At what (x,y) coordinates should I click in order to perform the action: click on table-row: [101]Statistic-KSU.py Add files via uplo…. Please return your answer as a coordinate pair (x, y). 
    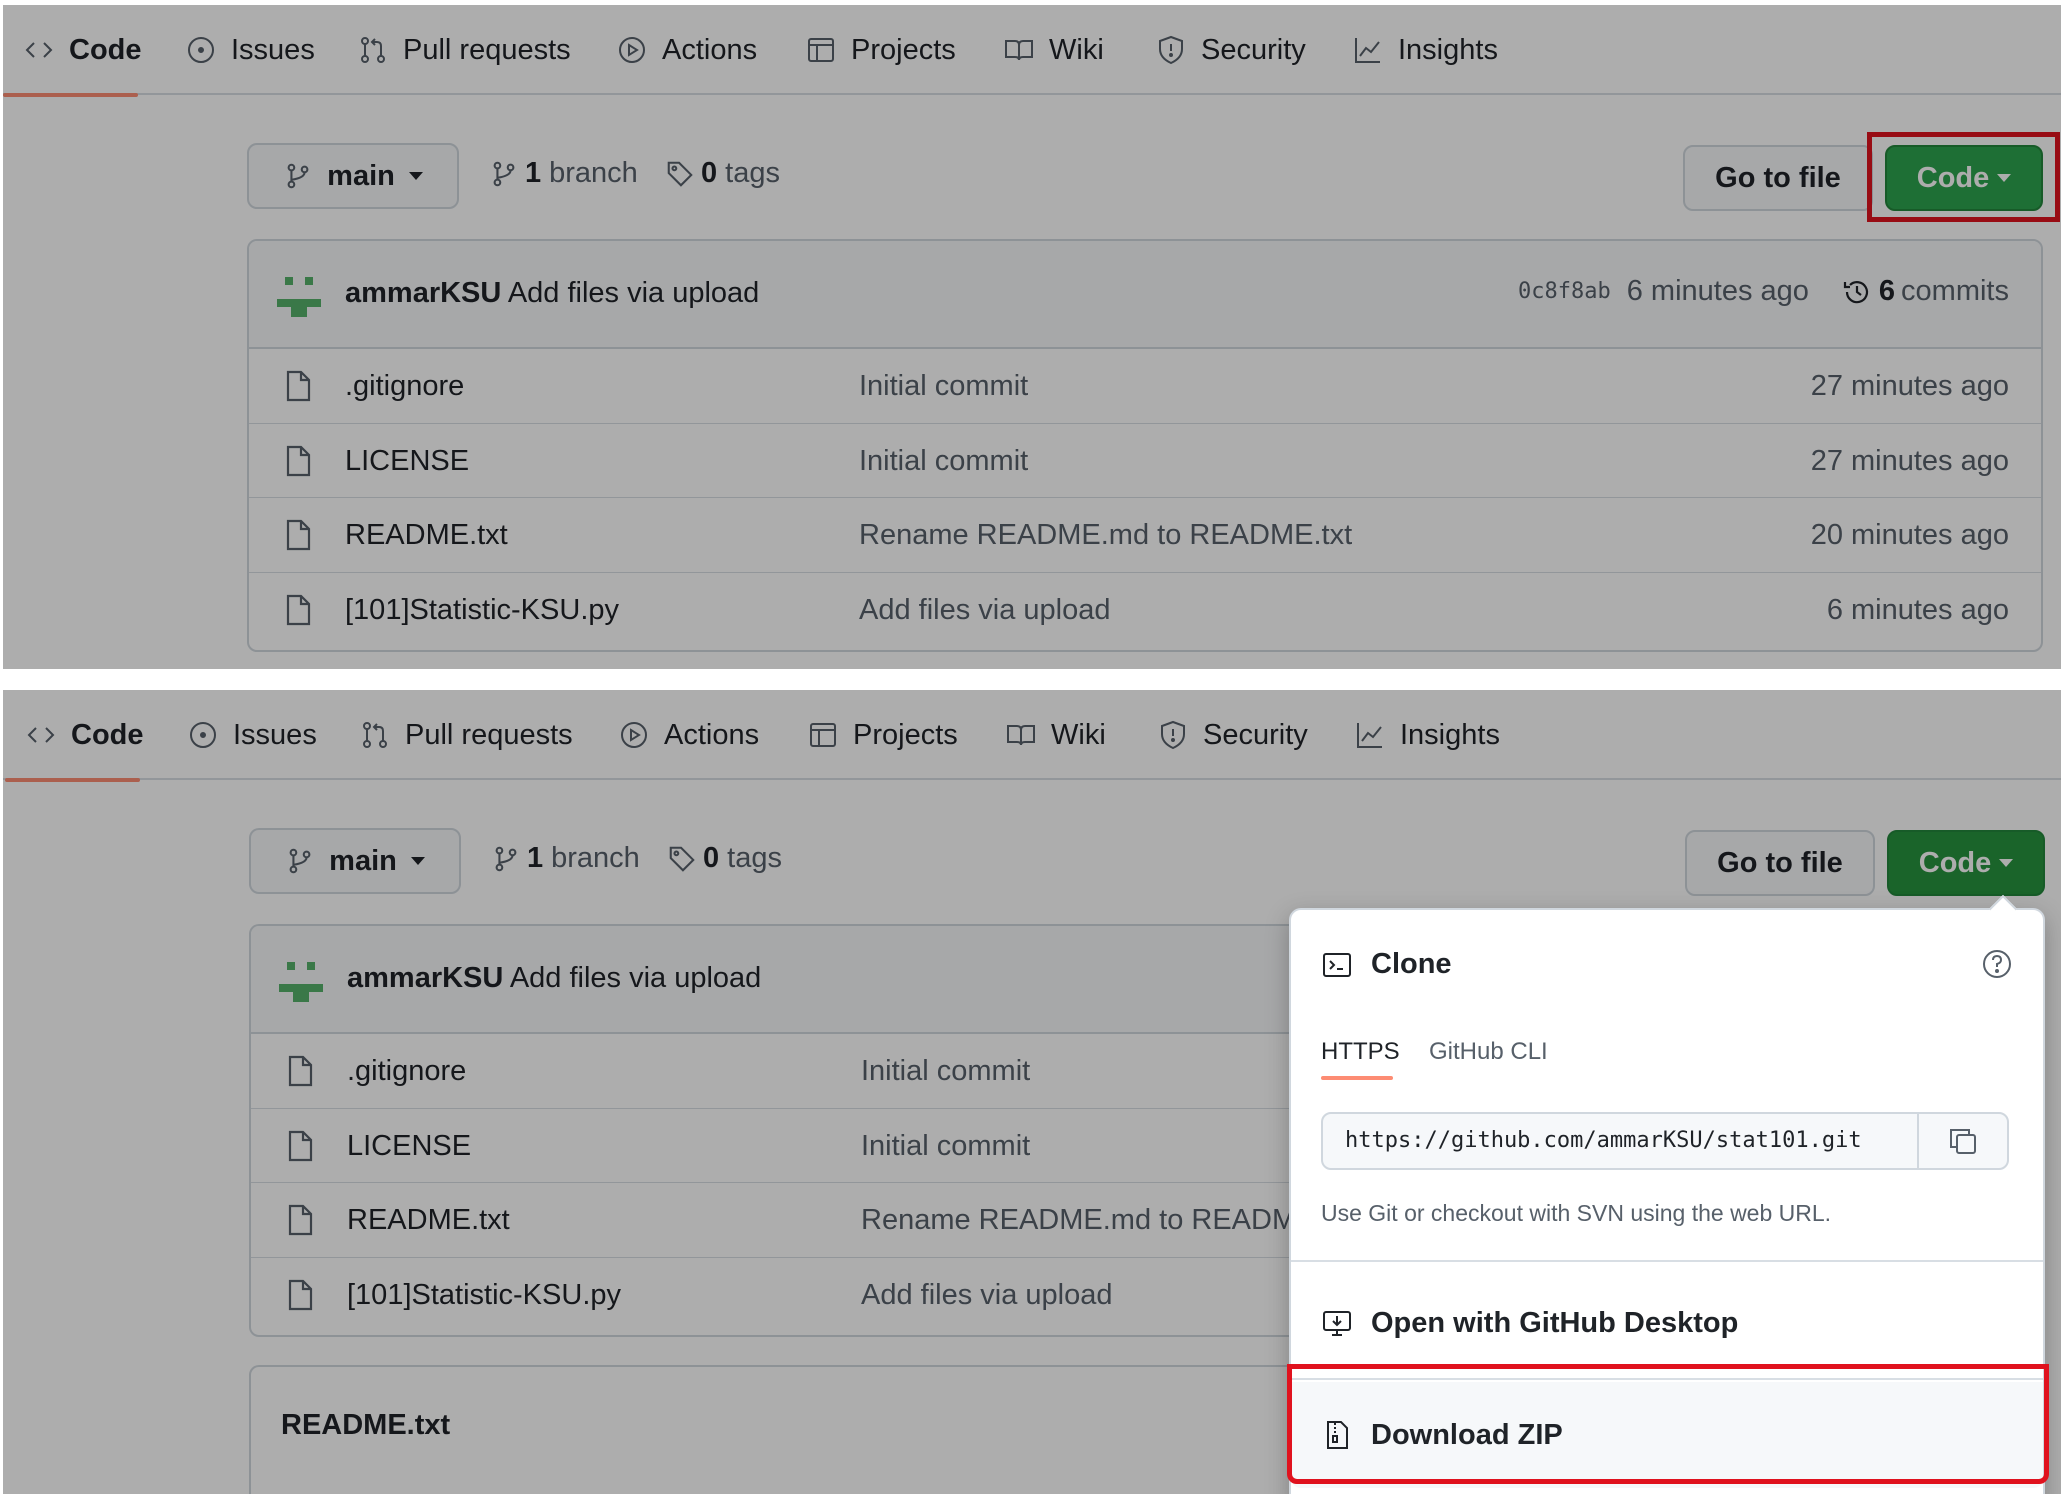
    Looking at the image, I should click on (1145, 609).